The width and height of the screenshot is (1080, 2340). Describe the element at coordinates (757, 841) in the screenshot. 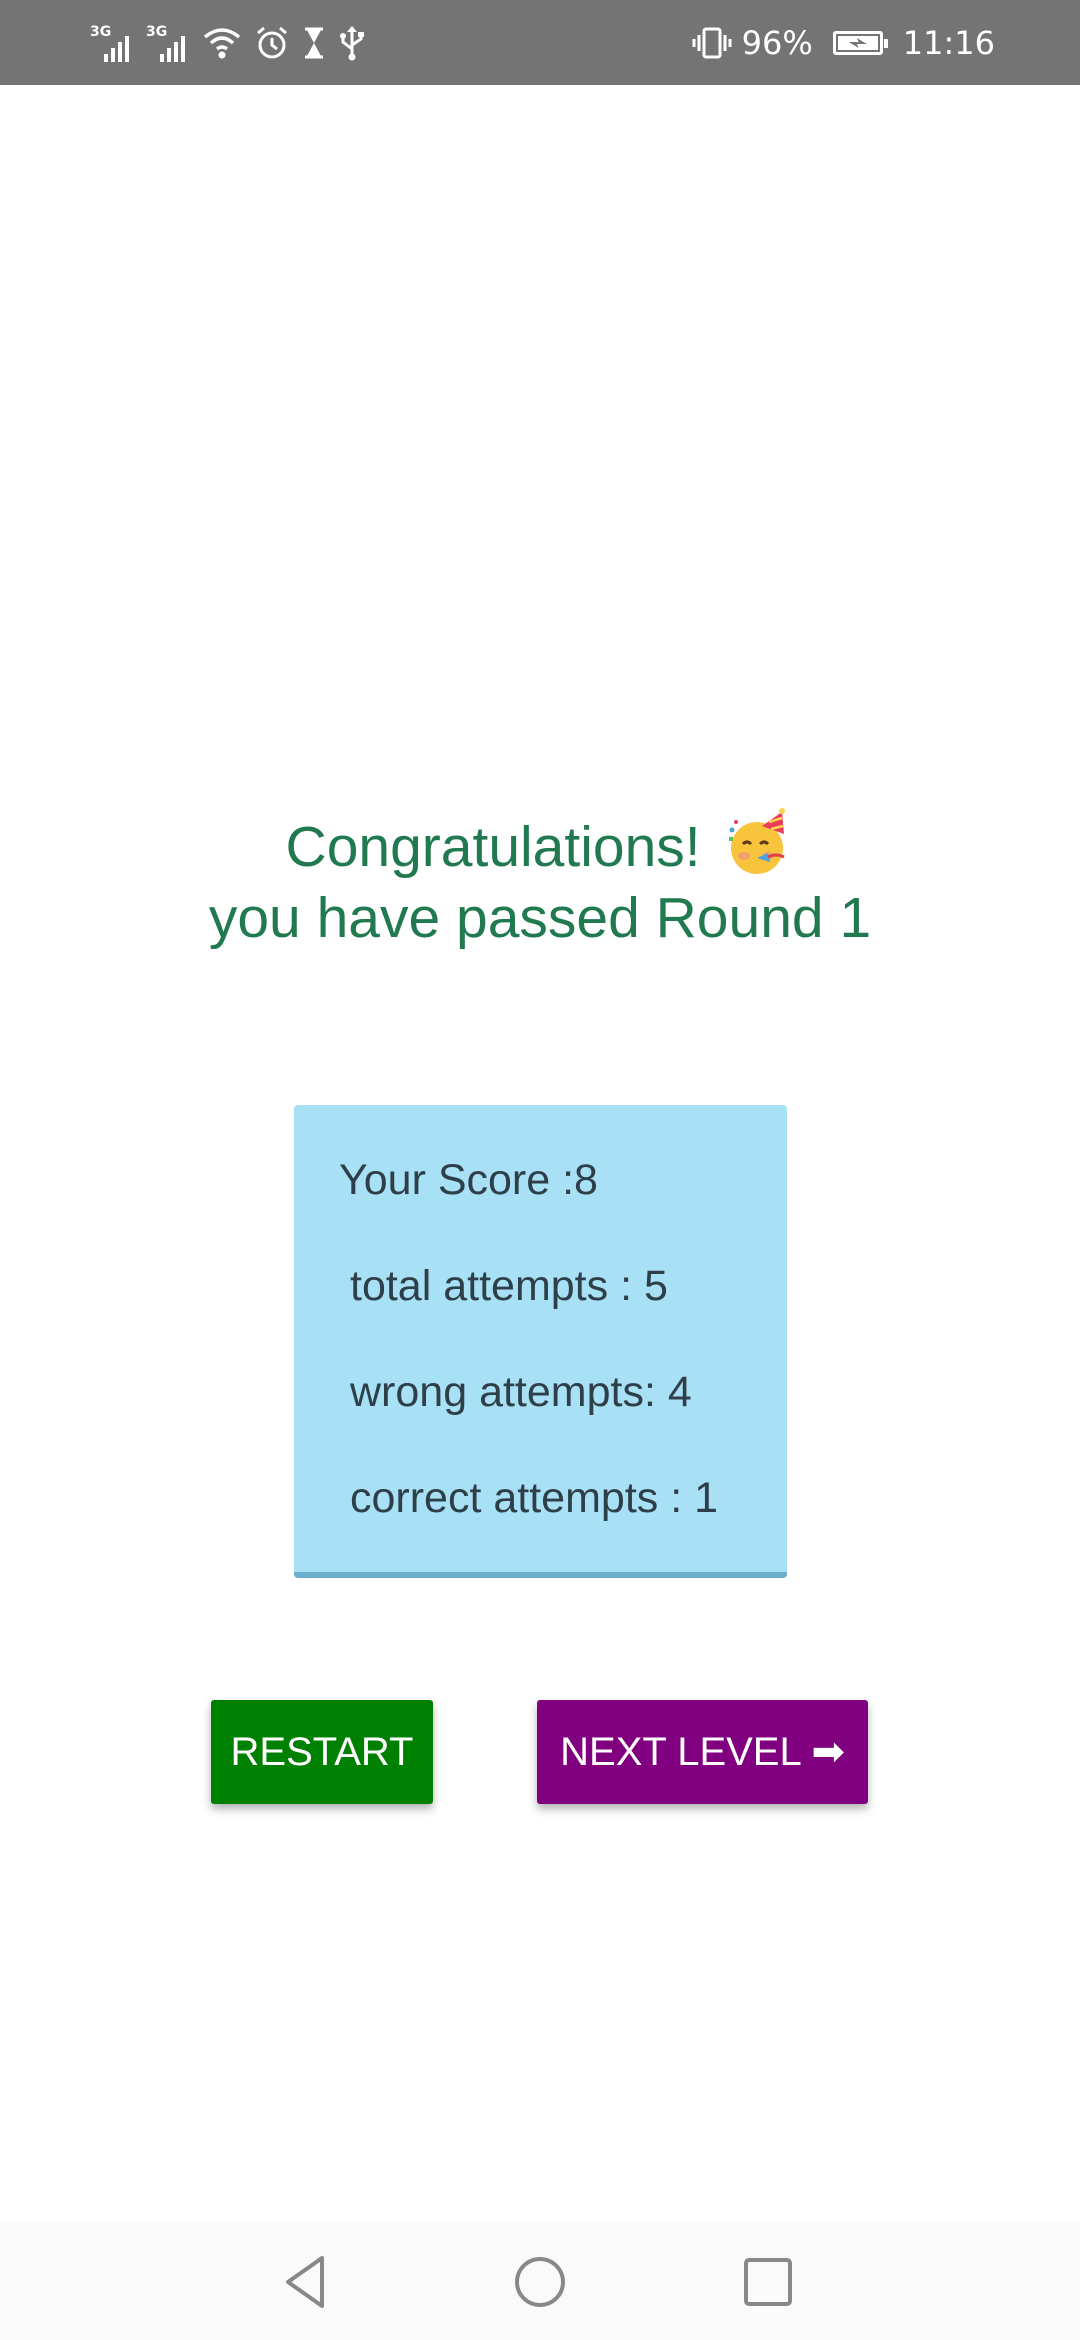

I see `party-face-emoji` at that location.